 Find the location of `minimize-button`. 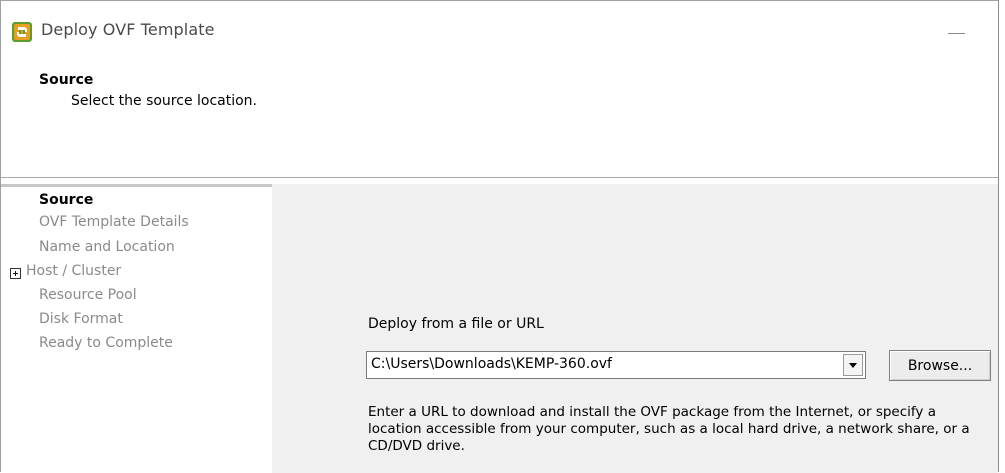

minimize-button is located at coordinates (956, 32).